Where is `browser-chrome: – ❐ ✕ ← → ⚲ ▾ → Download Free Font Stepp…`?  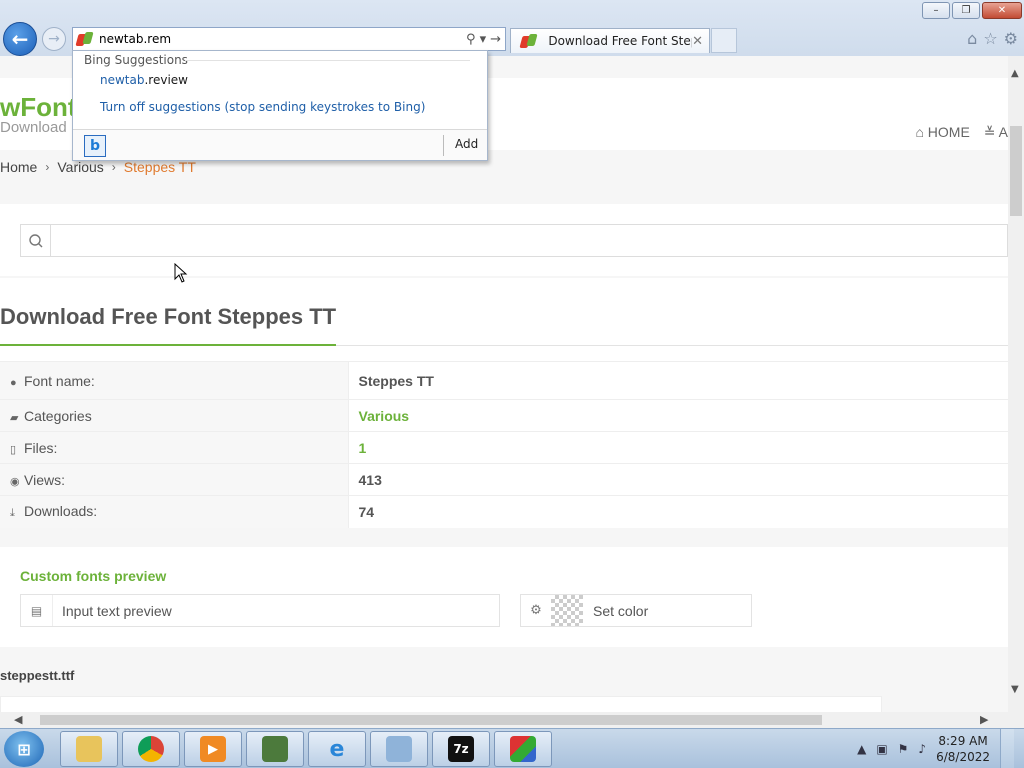 browser-chrome: – ❐ ✕ ← → ⚲ ▾ → Download Free Font Stepp… is located at coordinates (512, 28).